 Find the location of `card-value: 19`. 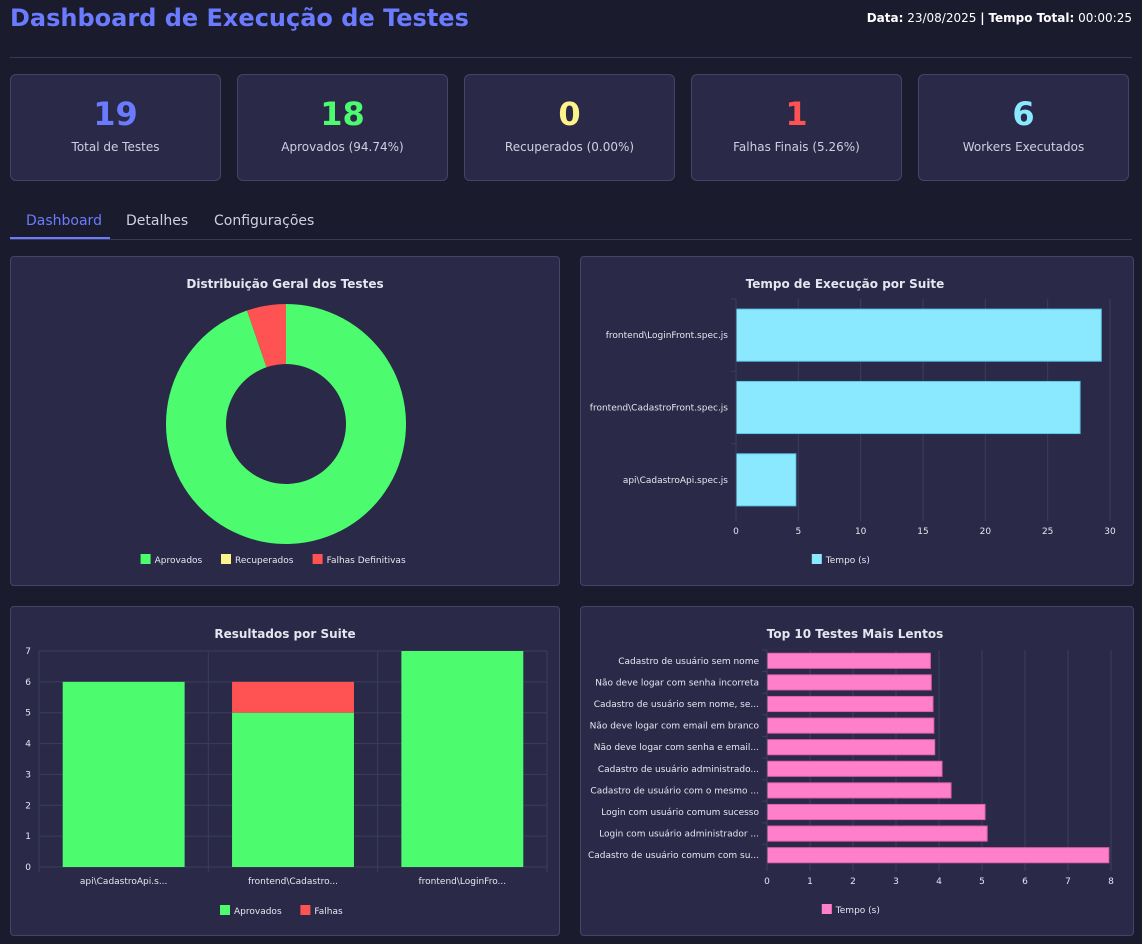

card-value: 19 is located at coordinates (115, 114).